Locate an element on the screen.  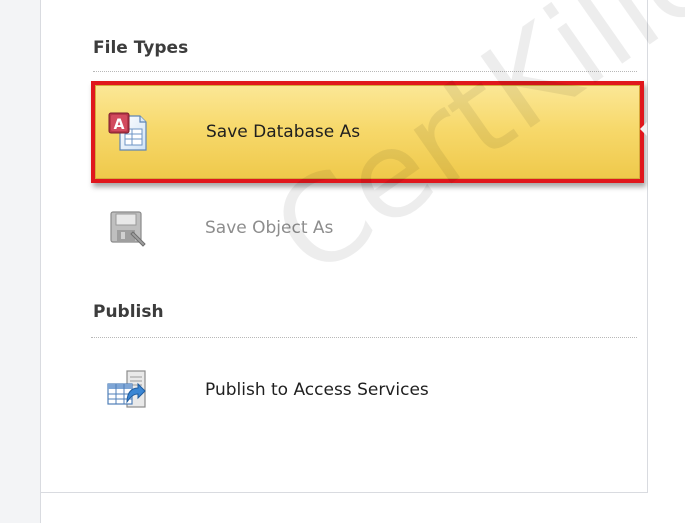
file-types-heading: File Types is located at coordinates (141, 48).